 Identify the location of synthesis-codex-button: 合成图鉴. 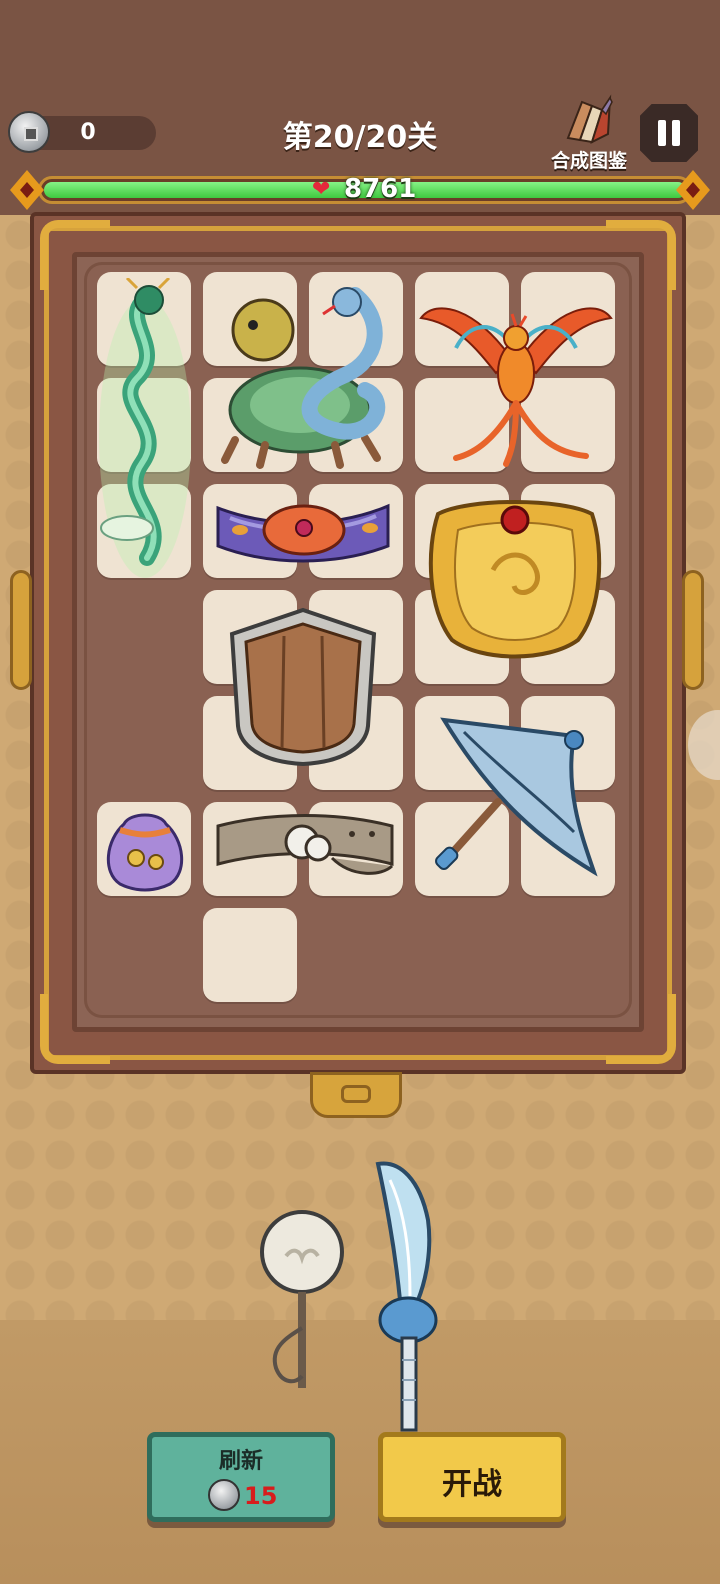
(589, 132).